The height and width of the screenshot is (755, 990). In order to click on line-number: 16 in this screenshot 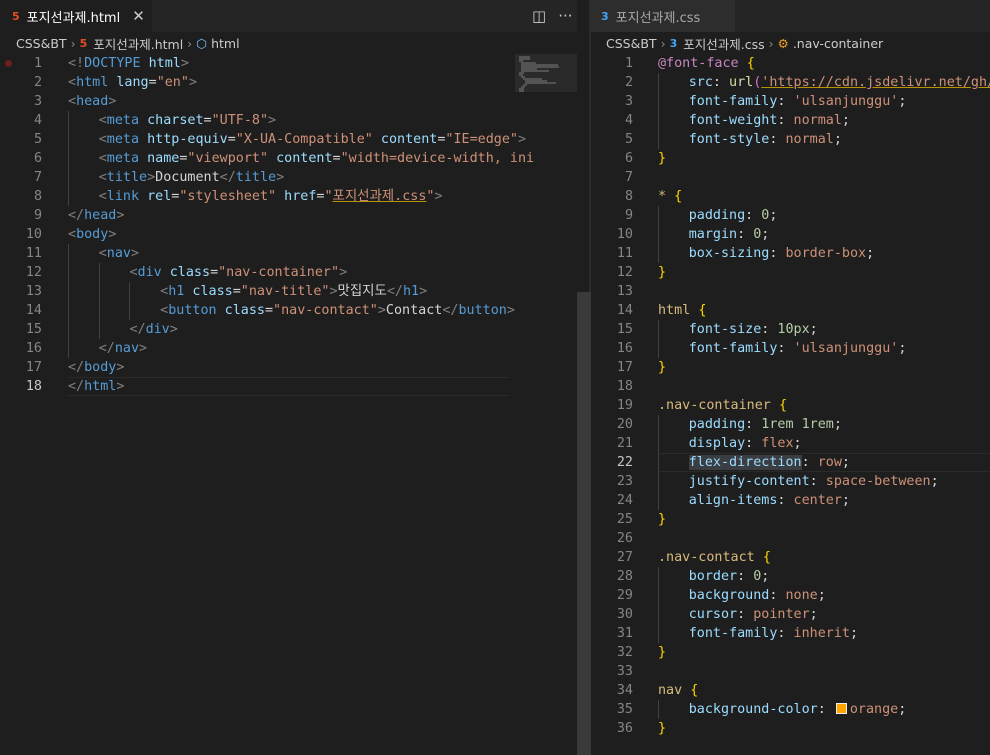, I will do `click(624, 348)`.